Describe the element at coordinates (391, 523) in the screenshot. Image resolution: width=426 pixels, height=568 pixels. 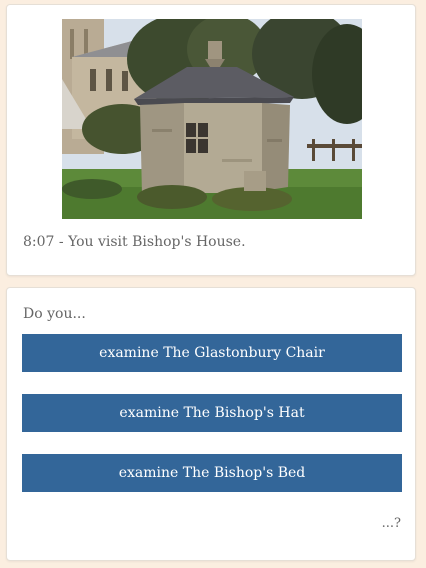
I see `continuation-text: ...?` at that location.